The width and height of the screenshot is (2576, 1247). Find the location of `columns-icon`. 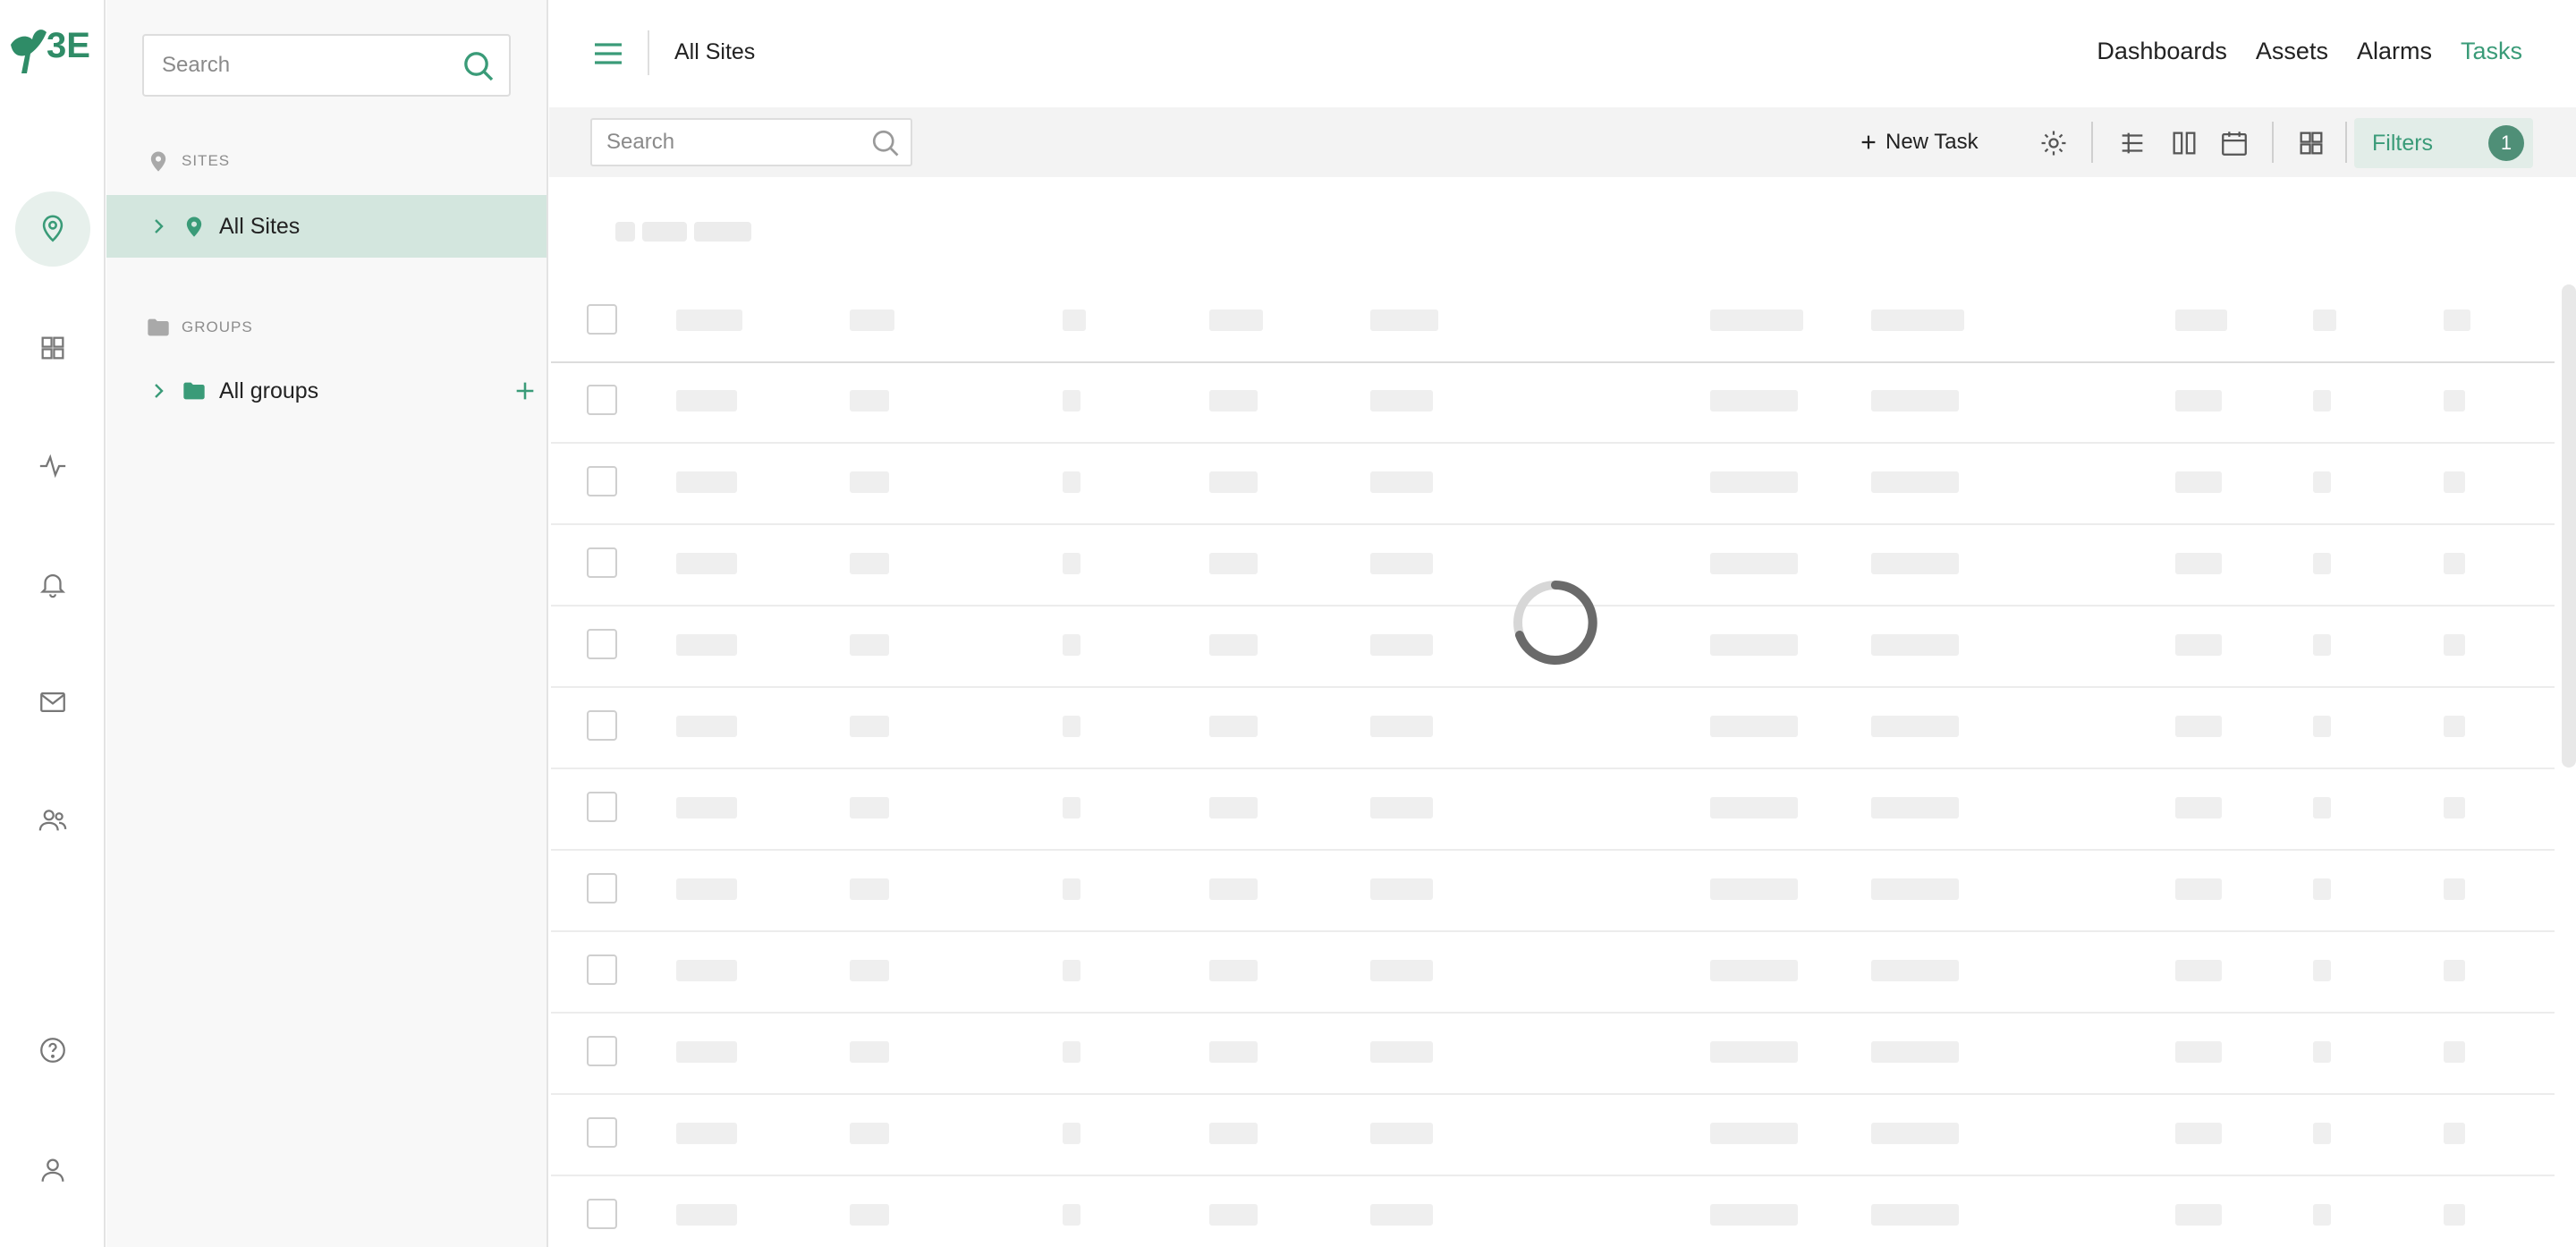

columns-icon is located at coordinates (2184, 143).